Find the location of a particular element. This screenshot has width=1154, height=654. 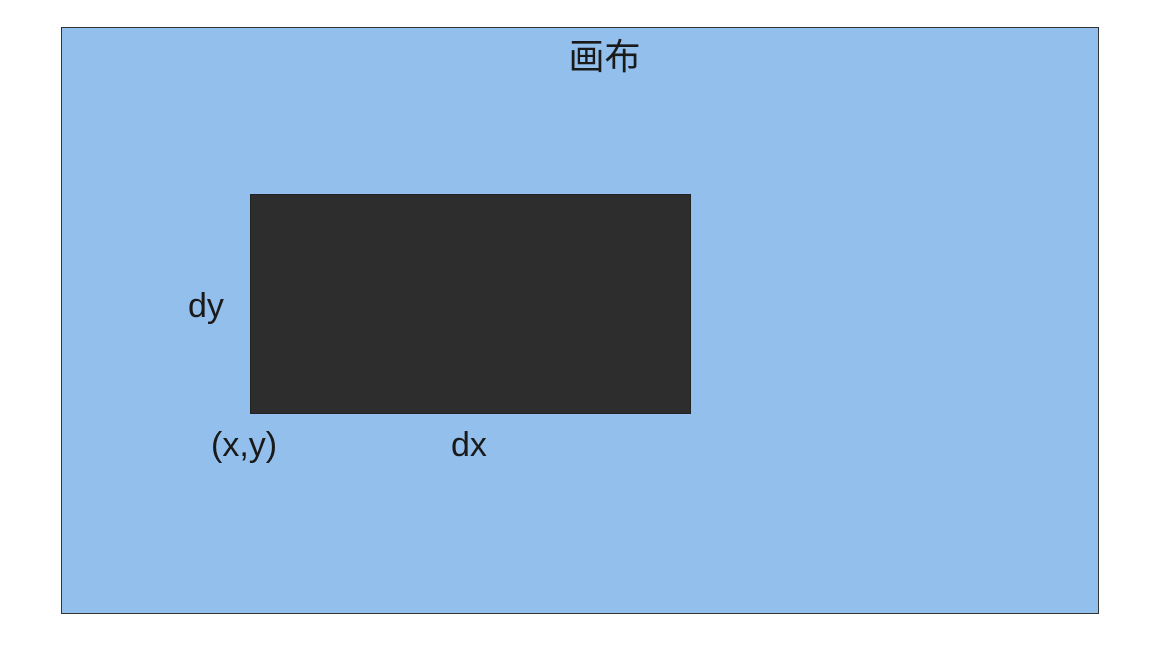

height-label: dy is located at coordinates (206, 306).